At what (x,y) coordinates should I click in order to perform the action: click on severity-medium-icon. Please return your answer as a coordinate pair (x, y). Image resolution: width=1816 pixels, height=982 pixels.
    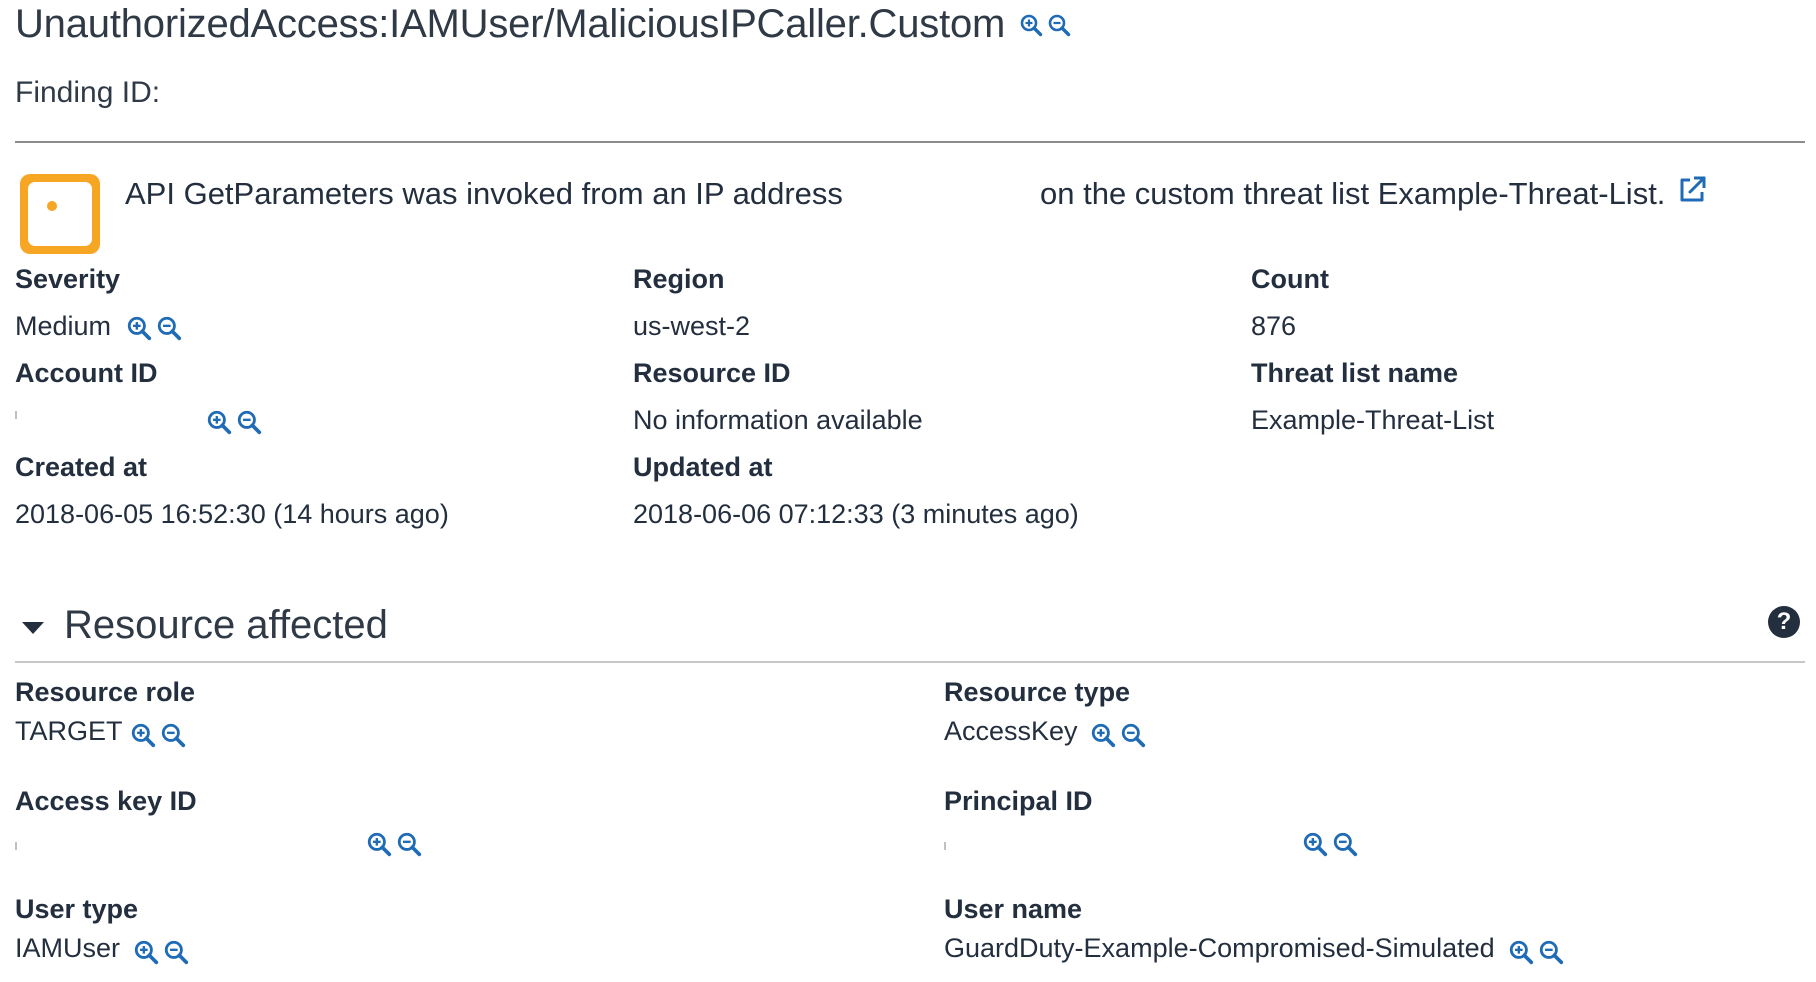
    Looking at the image, I should click on (60, 214).